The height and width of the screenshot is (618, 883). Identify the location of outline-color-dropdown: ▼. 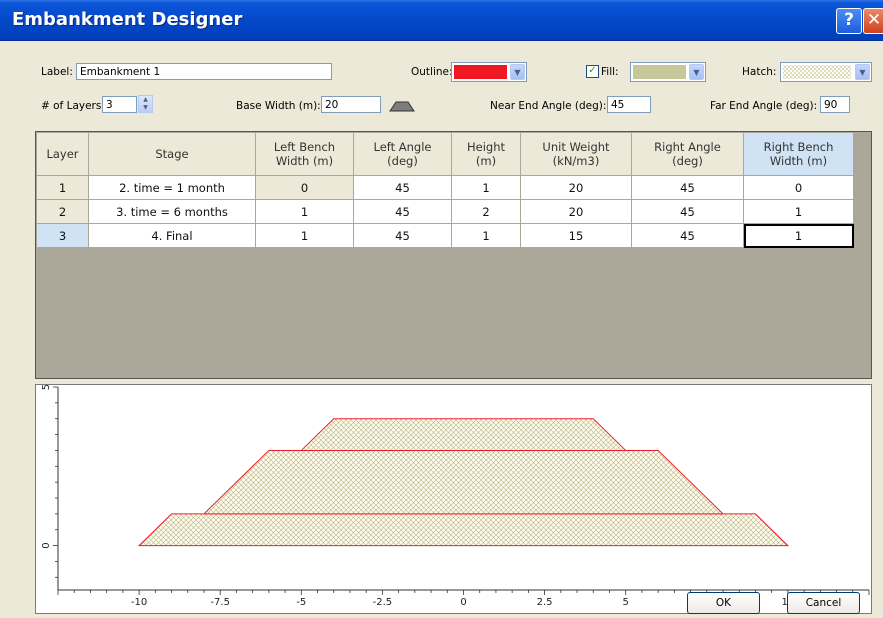
(489, 72).